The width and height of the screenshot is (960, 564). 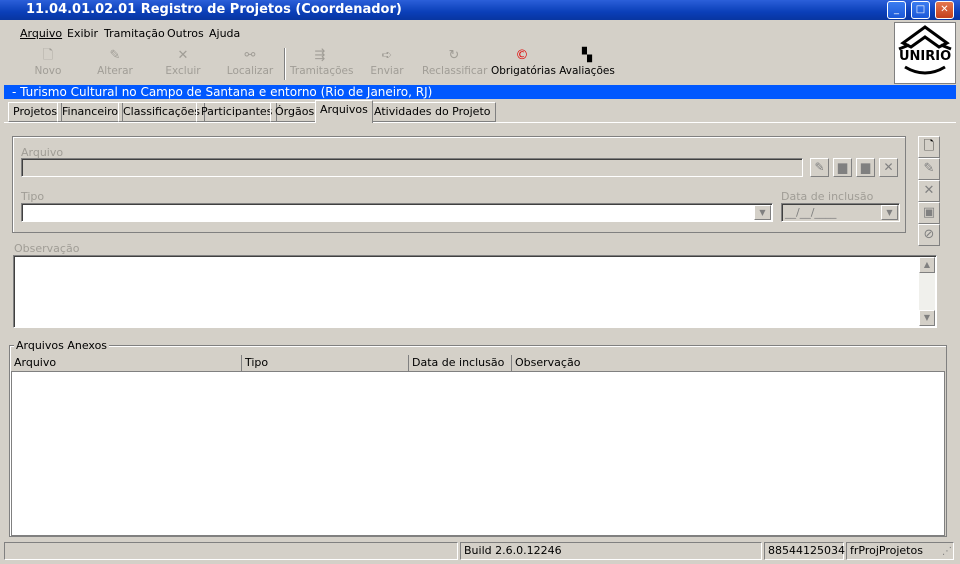 What do you see at coordinates (82, 33) in the screenshot?
I see `menu-exibir: Exibir` at bounding box center [82, 33].